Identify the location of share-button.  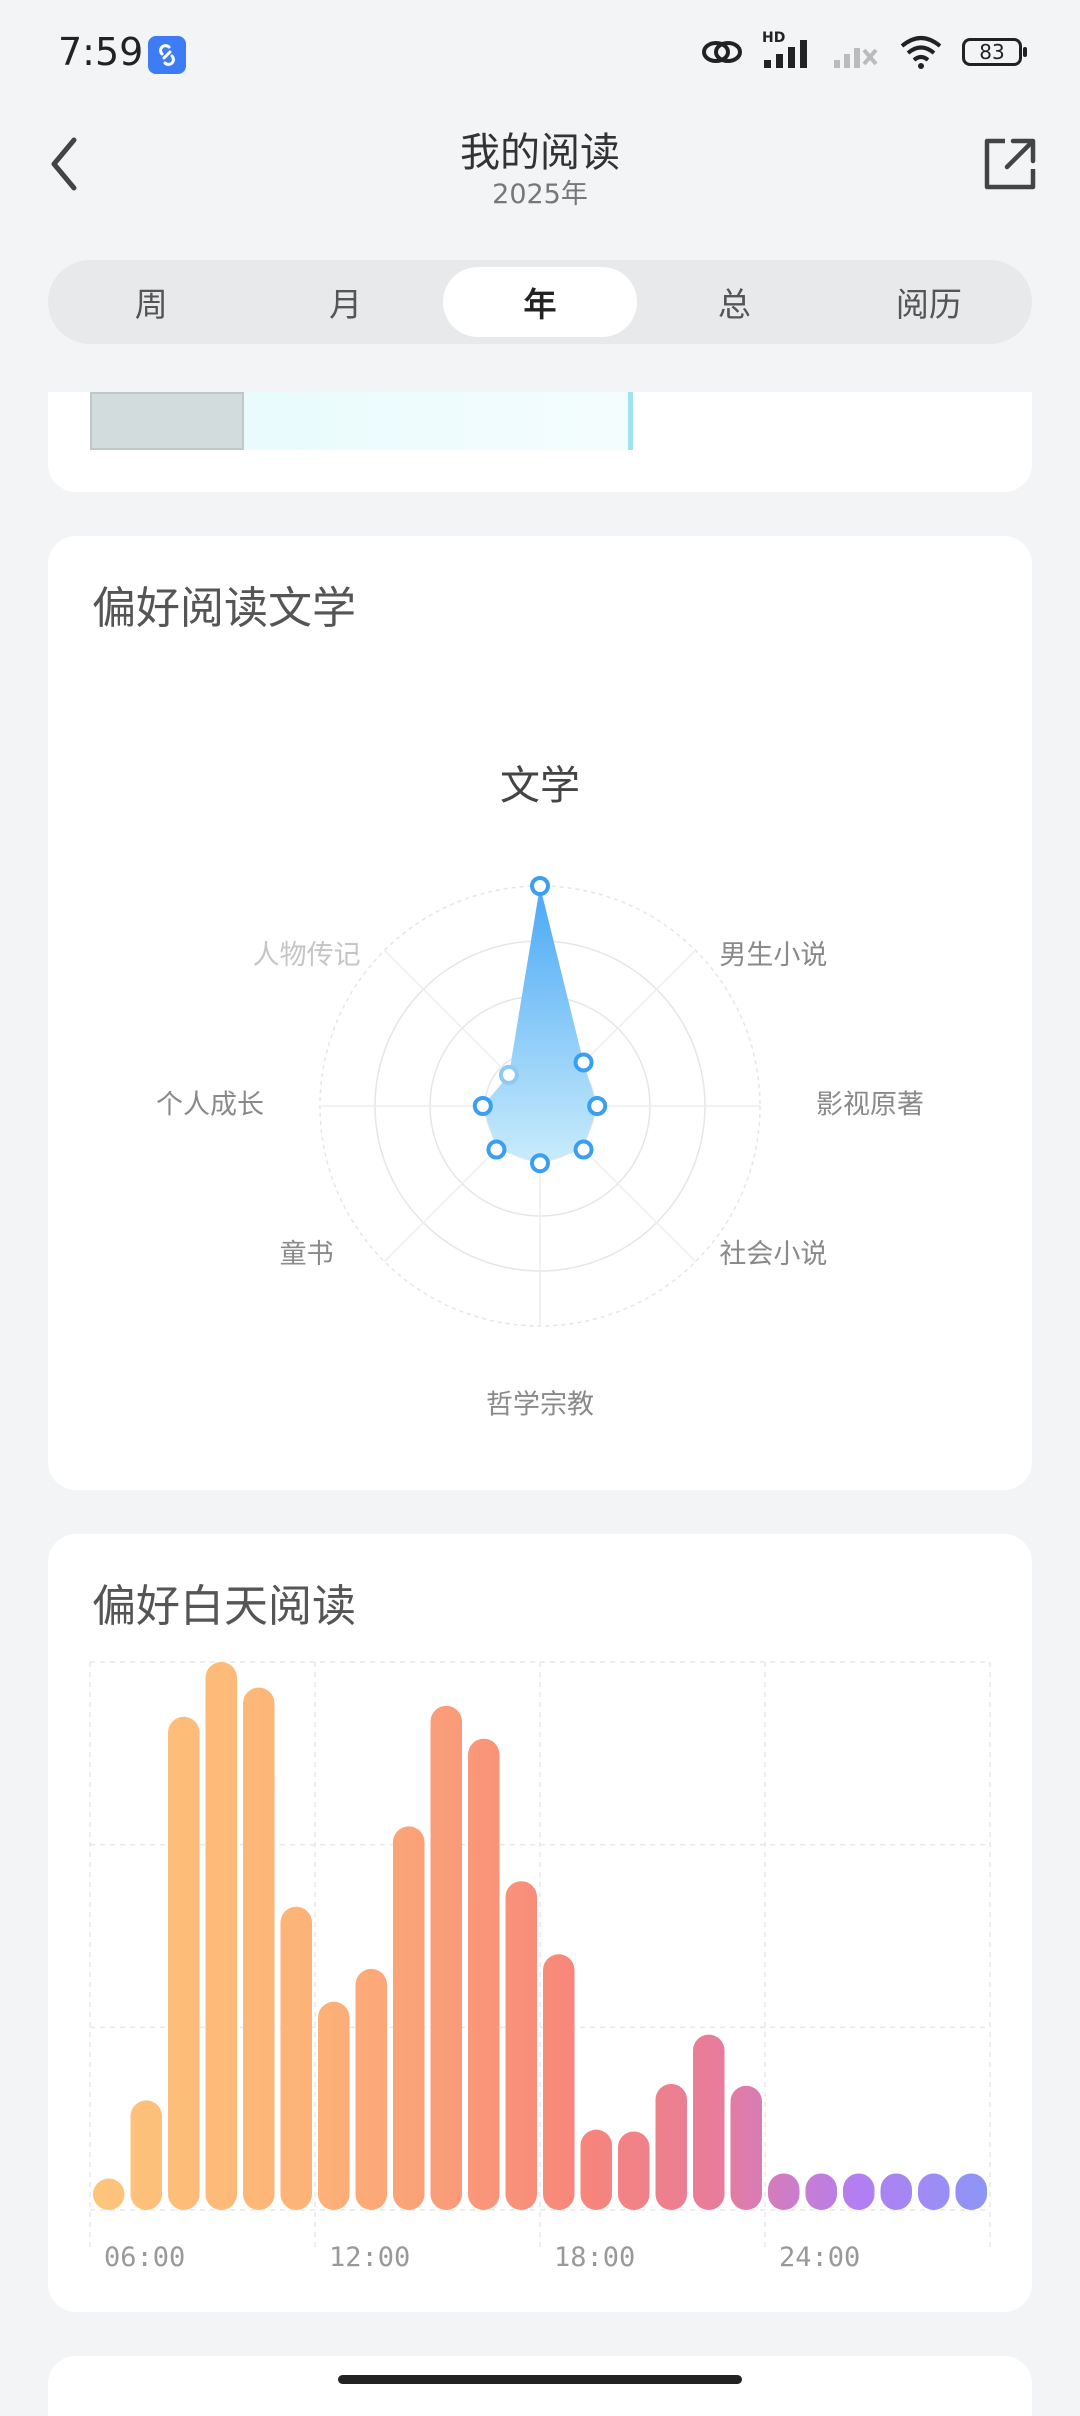
(1010, 164).